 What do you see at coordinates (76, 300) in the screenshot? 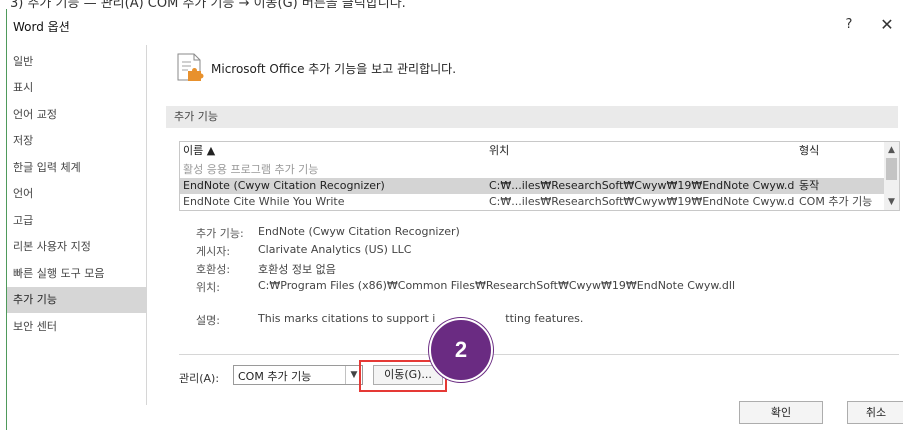
I see `sidebar-item-addins: 추가 기능` at bounding box center [76, 300].